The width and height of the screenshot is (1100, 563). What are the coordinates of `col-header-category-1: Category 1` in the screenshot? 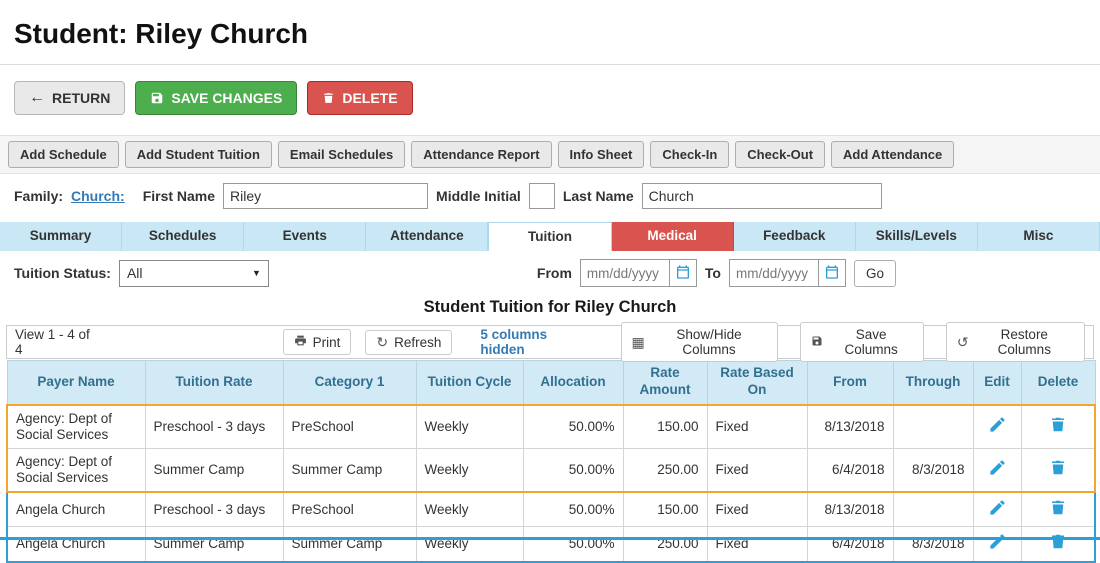 It's located at (349, 382).